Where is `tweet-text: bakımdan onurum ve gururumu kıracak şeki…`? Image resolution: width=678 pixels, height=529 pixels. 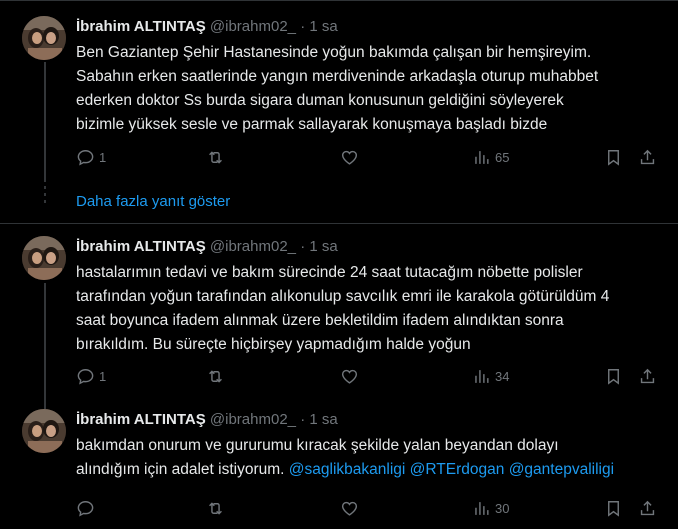
tweet-text: bakımdan onurum ve gururumu kıracak şeki… is located at coordinates (372, 458).